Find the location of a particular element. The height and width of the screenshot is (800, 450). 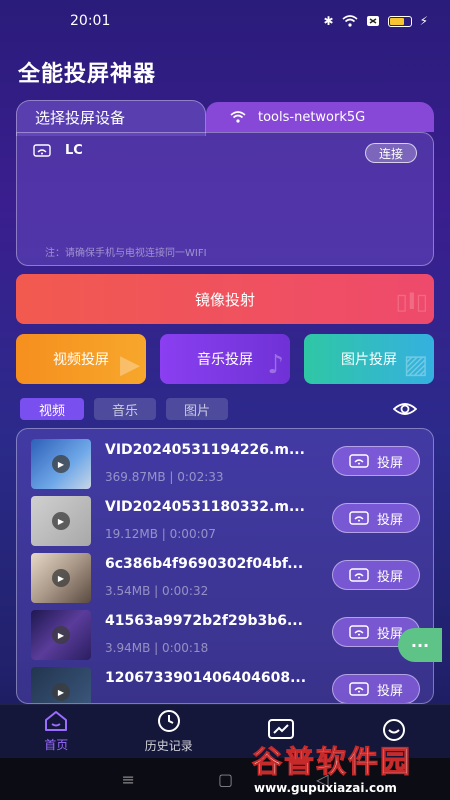

nav-history: 历史记录 is located at coordinates (169, 731).